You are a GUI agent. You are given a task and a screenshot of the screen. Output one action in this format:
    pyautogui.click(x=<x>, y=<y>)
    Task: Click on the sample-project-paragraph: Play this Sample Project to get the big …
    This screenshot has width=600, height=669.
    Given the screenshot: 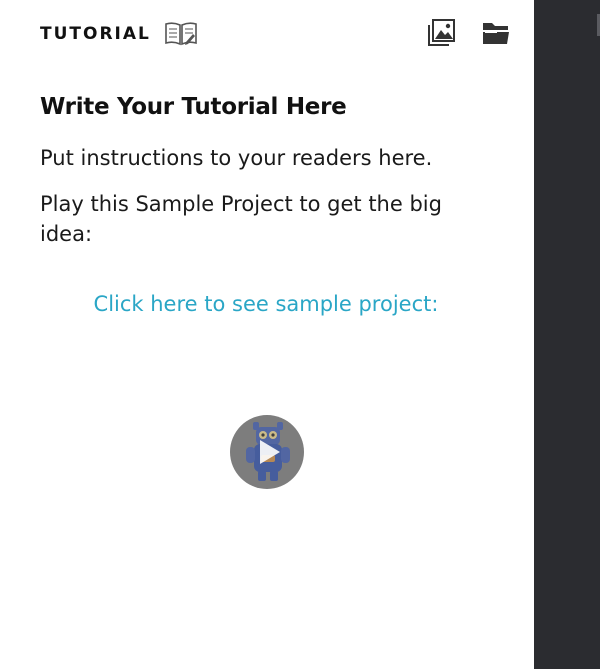 What is the action you would take?
    pyautogui.click(x=241, y=219)
    